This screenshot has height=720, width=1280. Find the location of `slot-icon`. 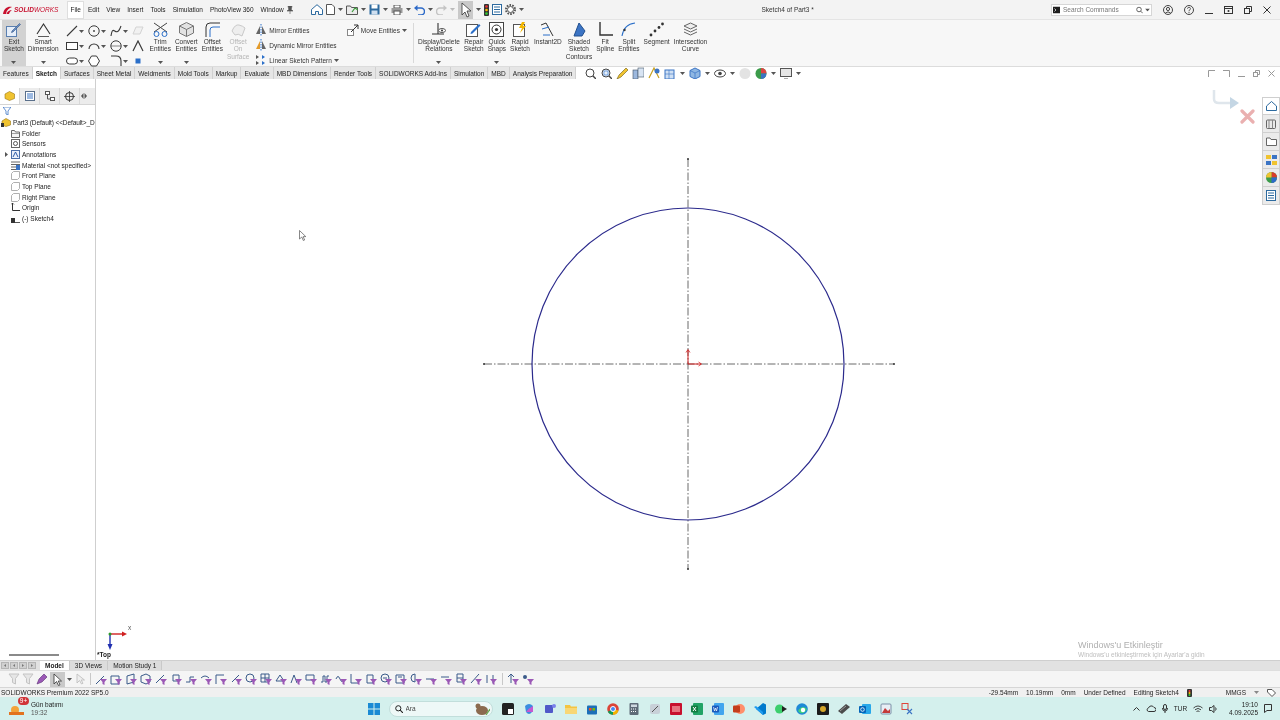

slot-icon is located at coordinates (71, 61).